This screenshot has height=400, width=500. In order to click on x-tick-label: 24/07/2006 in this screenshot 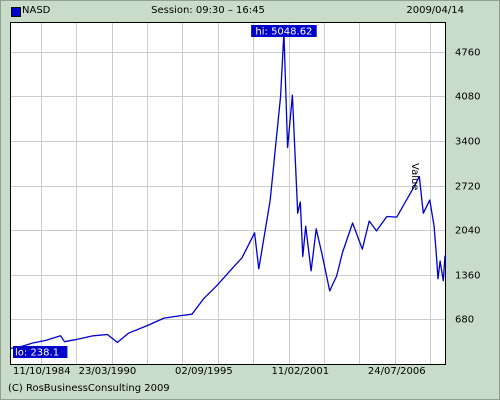, I will do `click(397, 371)`.